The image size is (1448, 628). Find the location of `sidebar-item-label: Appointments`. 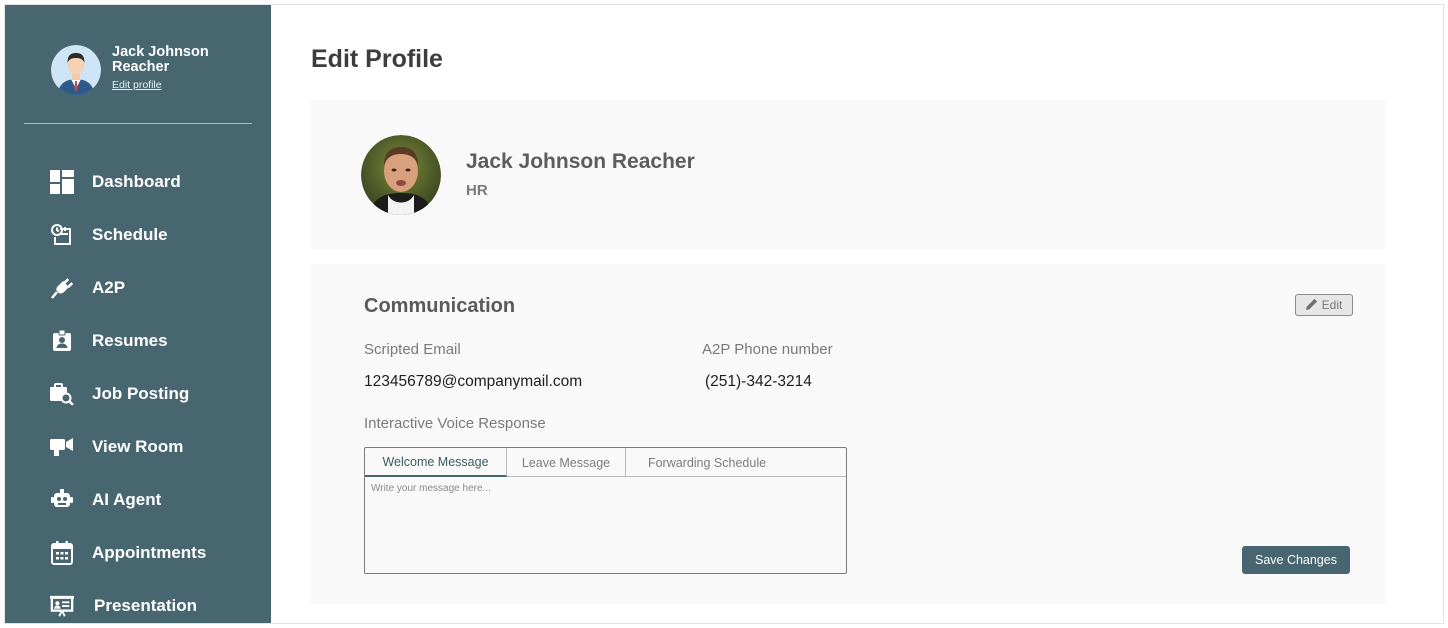

sidebar-item-label: Appointments is located at coordinates (149, 552).